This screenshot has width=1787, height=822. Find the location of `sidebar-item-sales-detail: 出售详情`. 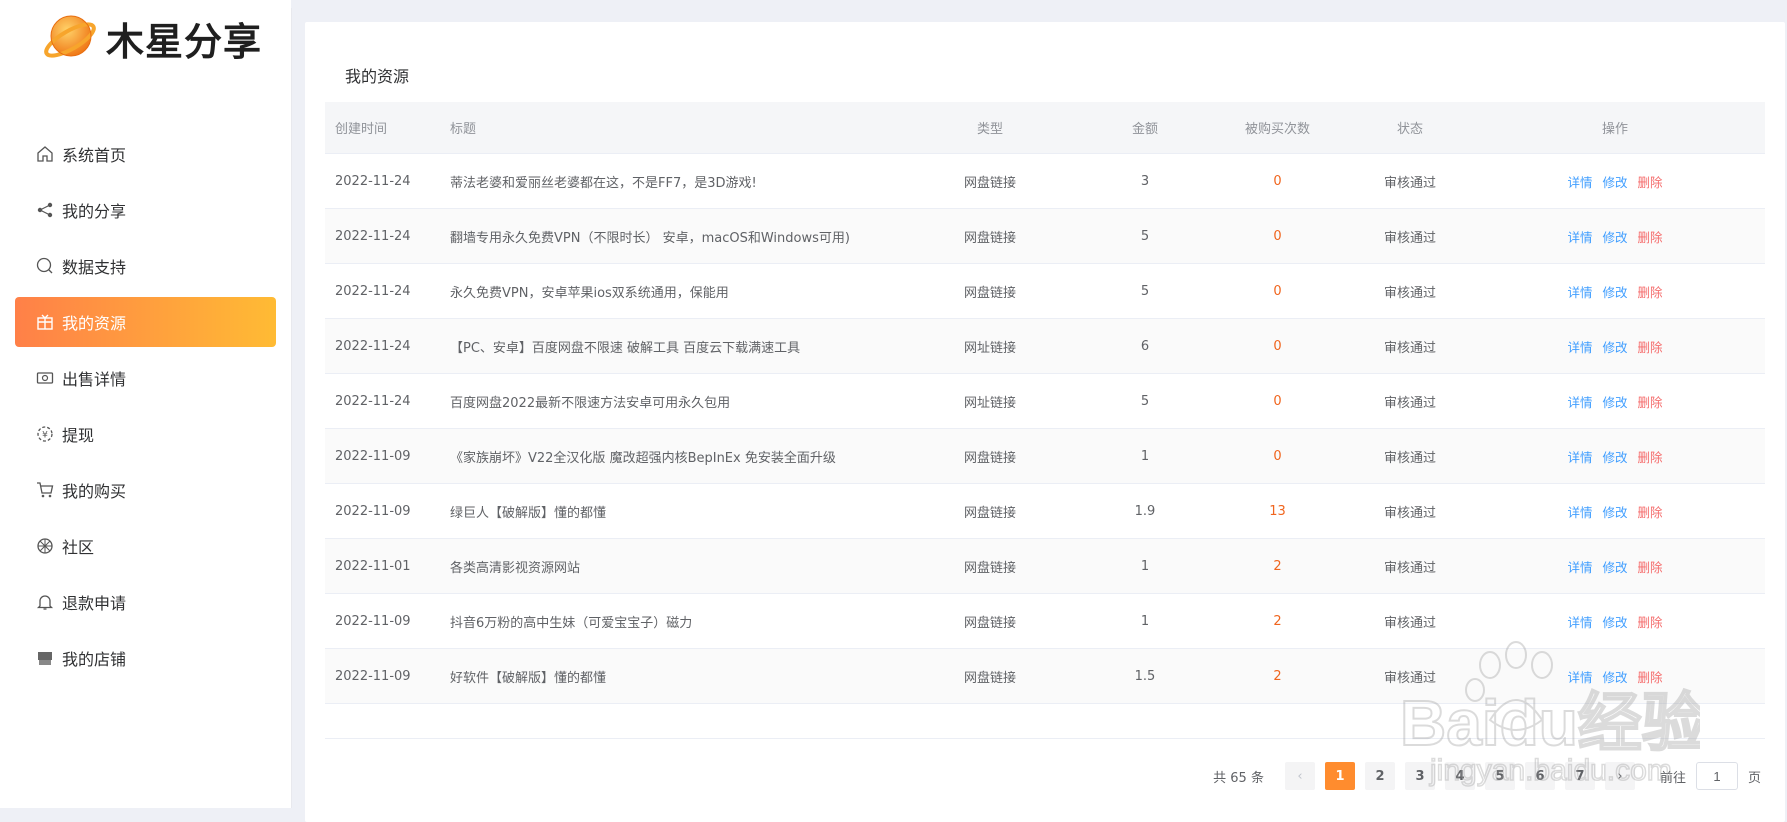

sidebar-item-sales-detail: 出售详情 is located at coordinates (145, 378).